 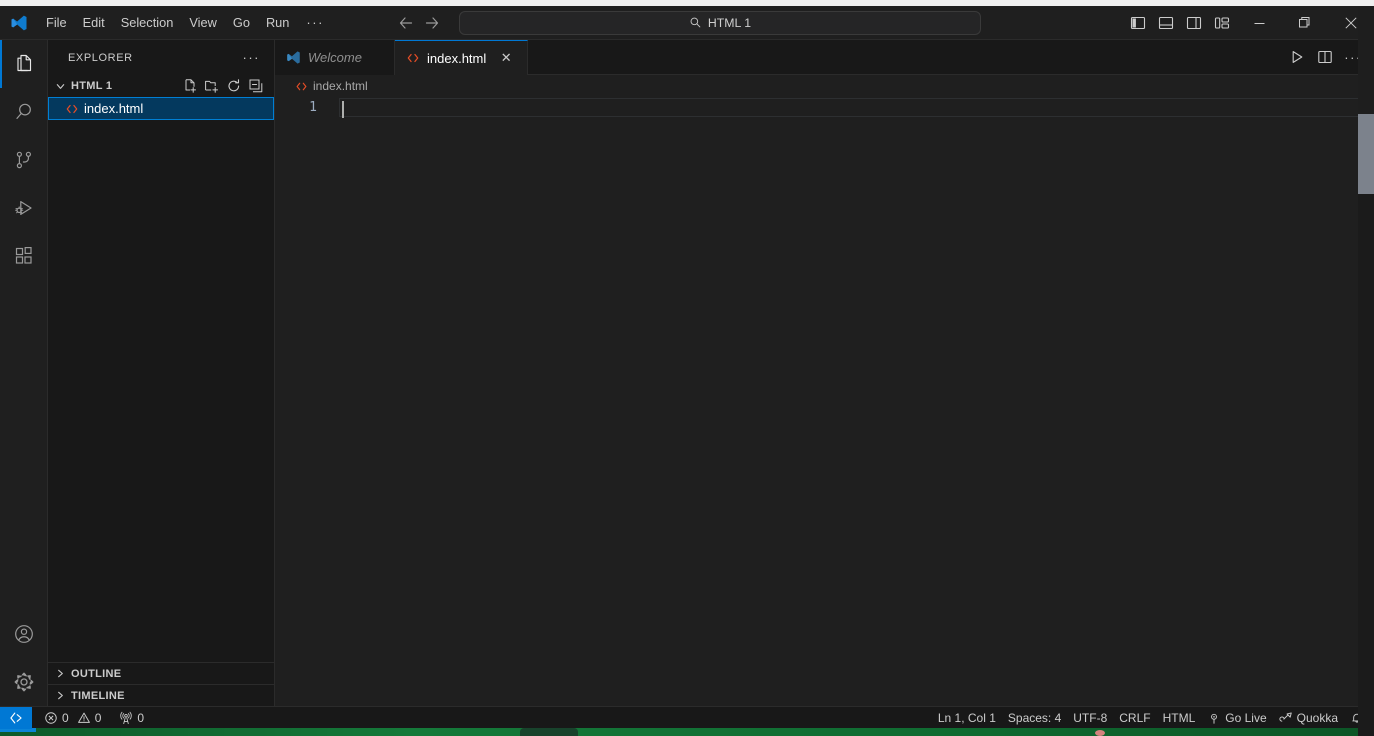 What do you see at coordinates (1286, 718) in the screenshot?
I see `quokka-icon` at bounding box center [1286, 718].